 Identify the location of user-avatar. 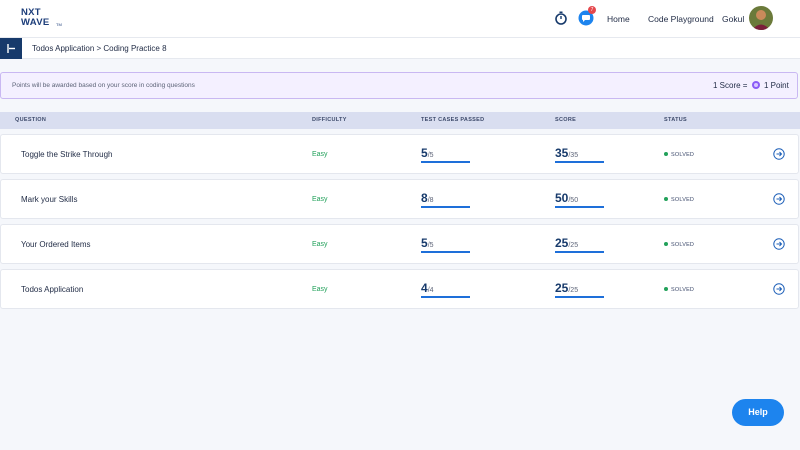
(761, 18).